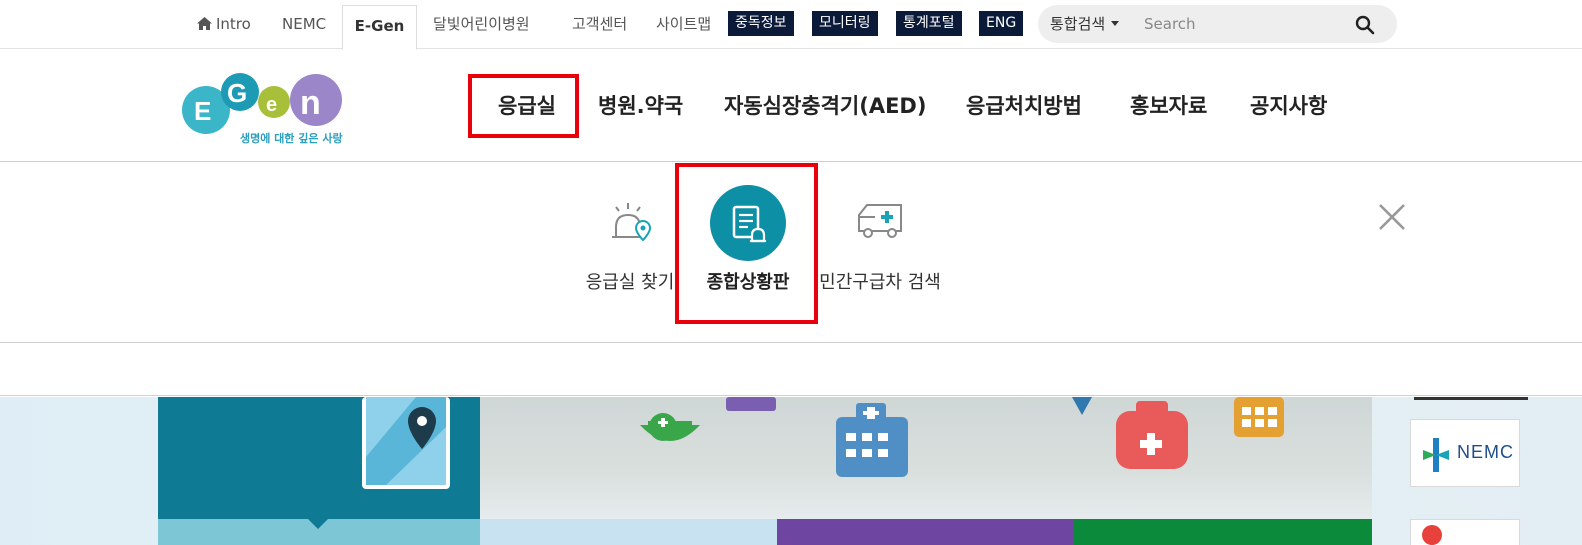 The width and height of the screenshot is (1582, 545). Describe the element at coordinates (748, 223) in the screenshot. I see `situation-board-icon` at that location.